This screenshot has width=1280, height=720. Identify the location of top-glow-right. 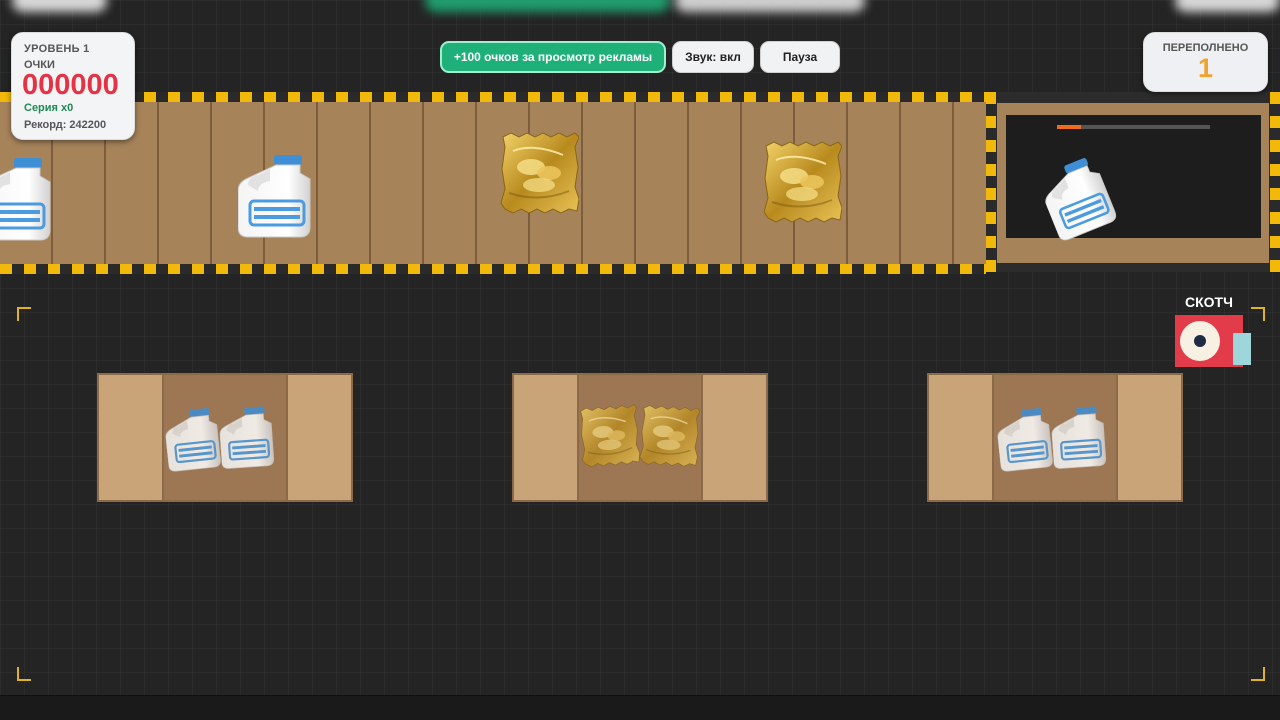
(1227, 6).